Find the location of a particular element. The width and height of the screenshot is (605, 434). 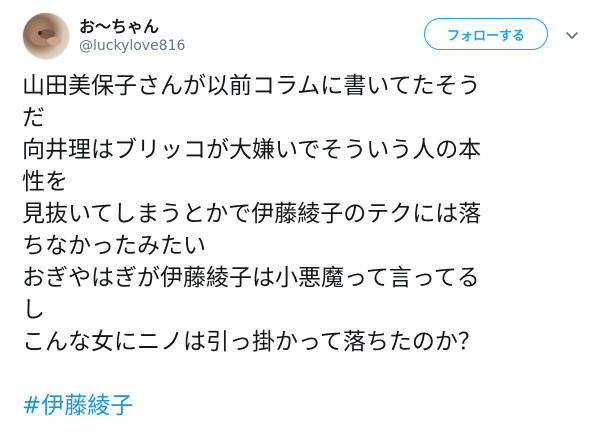

avatar-image is located at coordinates (45, 37).